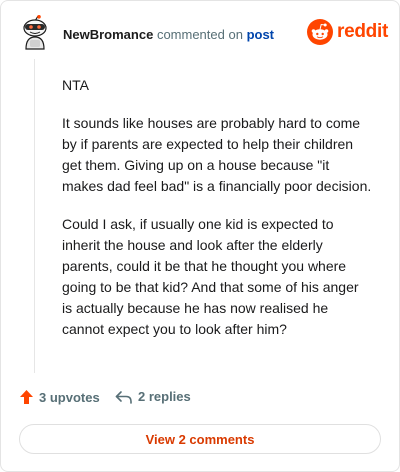 This screenshot has width=400, height=472. I want to click on avatar-icon, so click(35, 33).